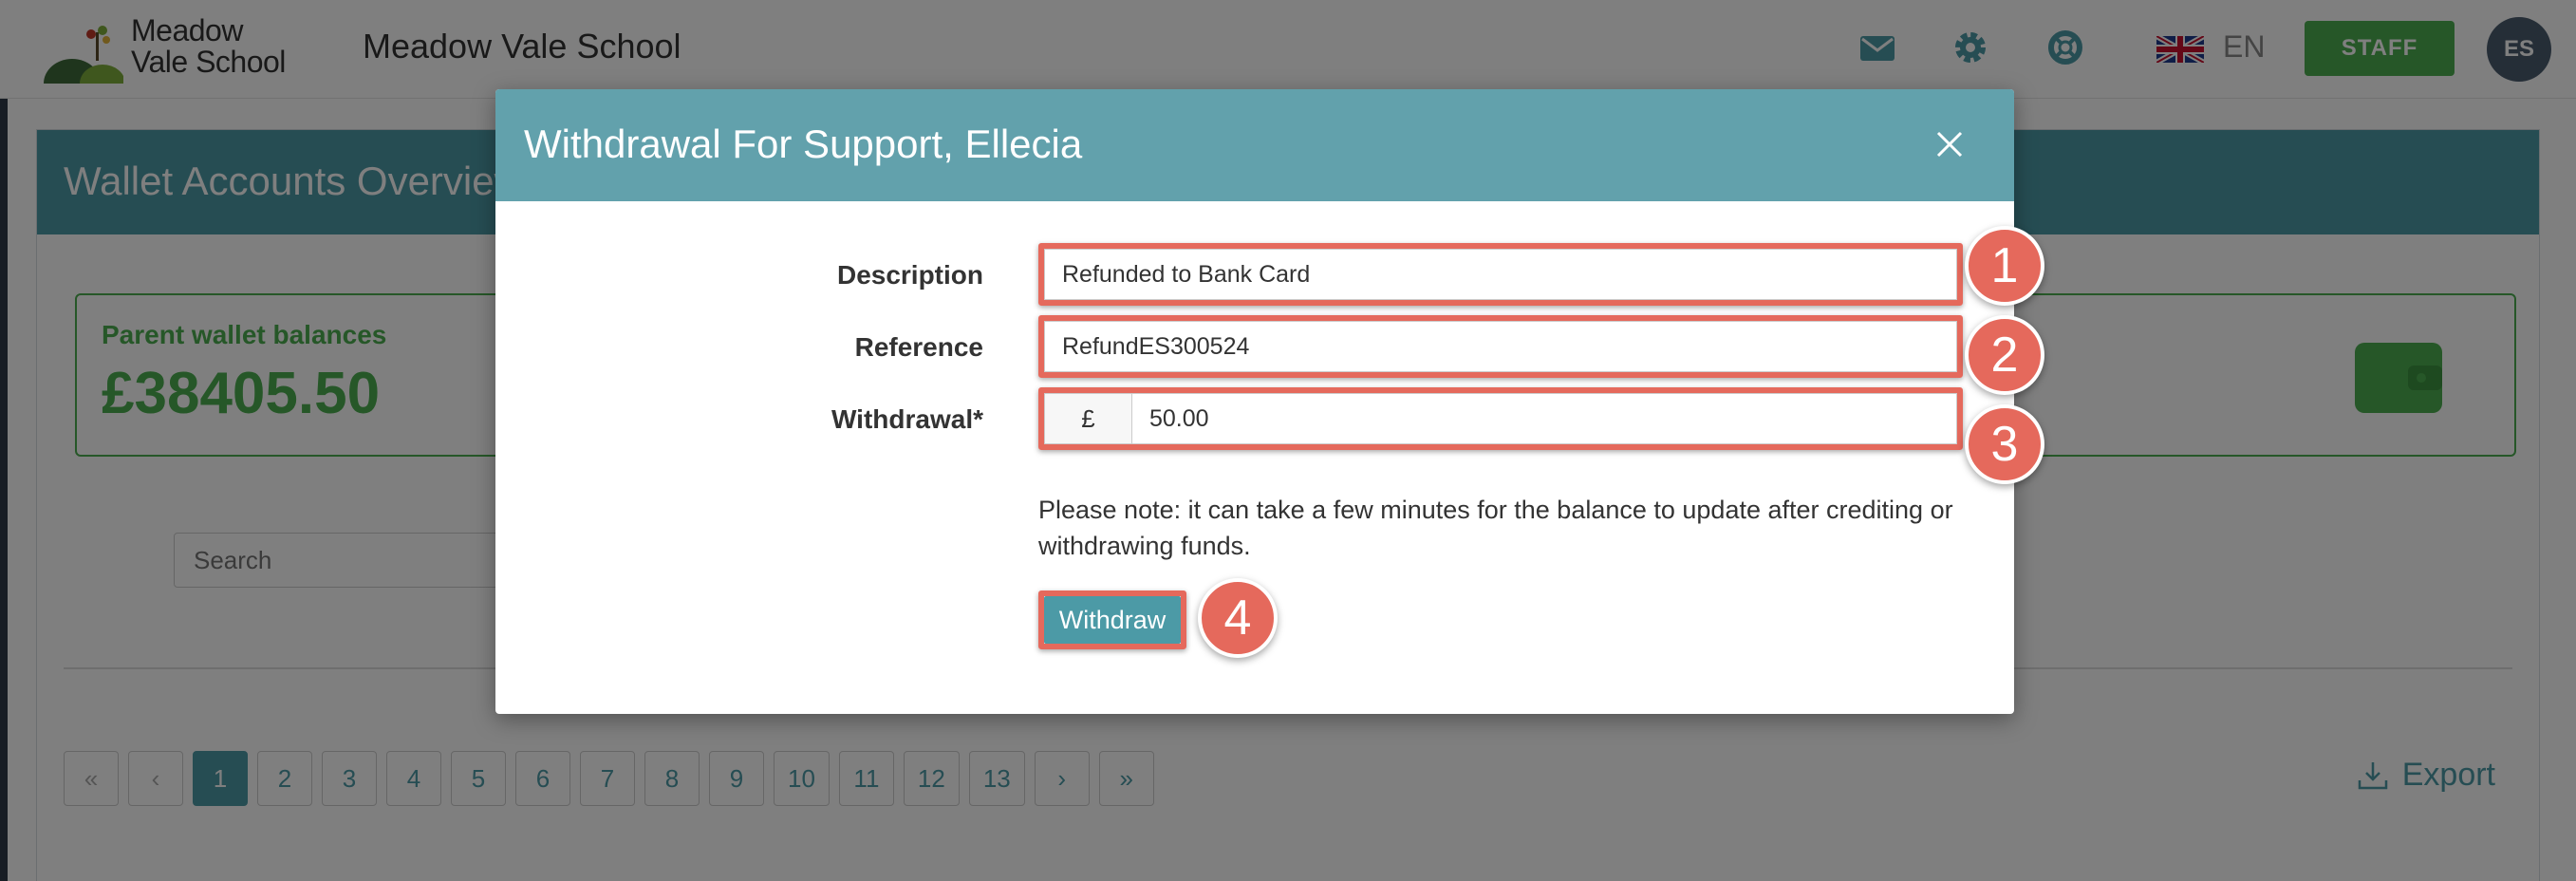  What do you see at coordinates (910, 275) in the screenshot?
I see `description-label: Description` at bounding box center [910, 275].